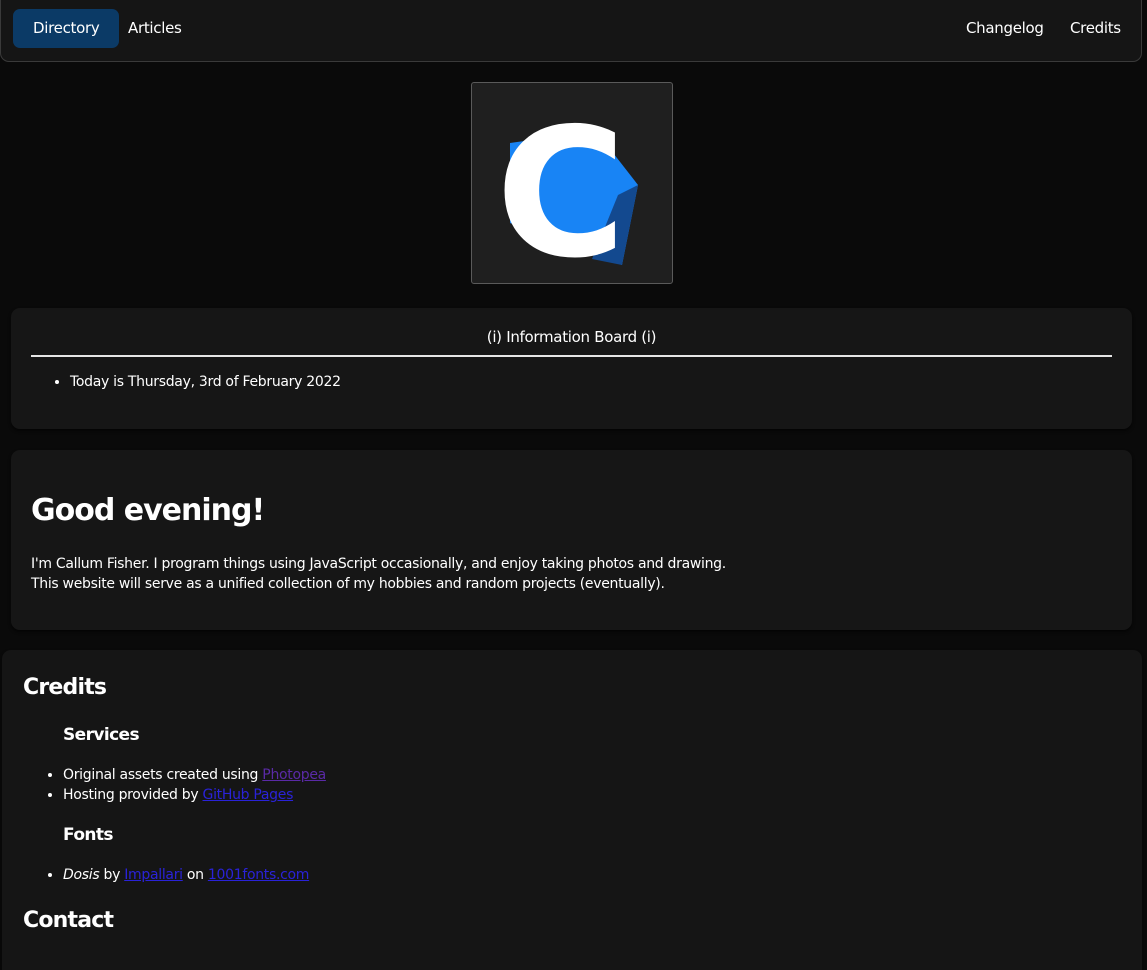  I want to click on font-on-text: on, so click(195, 875).